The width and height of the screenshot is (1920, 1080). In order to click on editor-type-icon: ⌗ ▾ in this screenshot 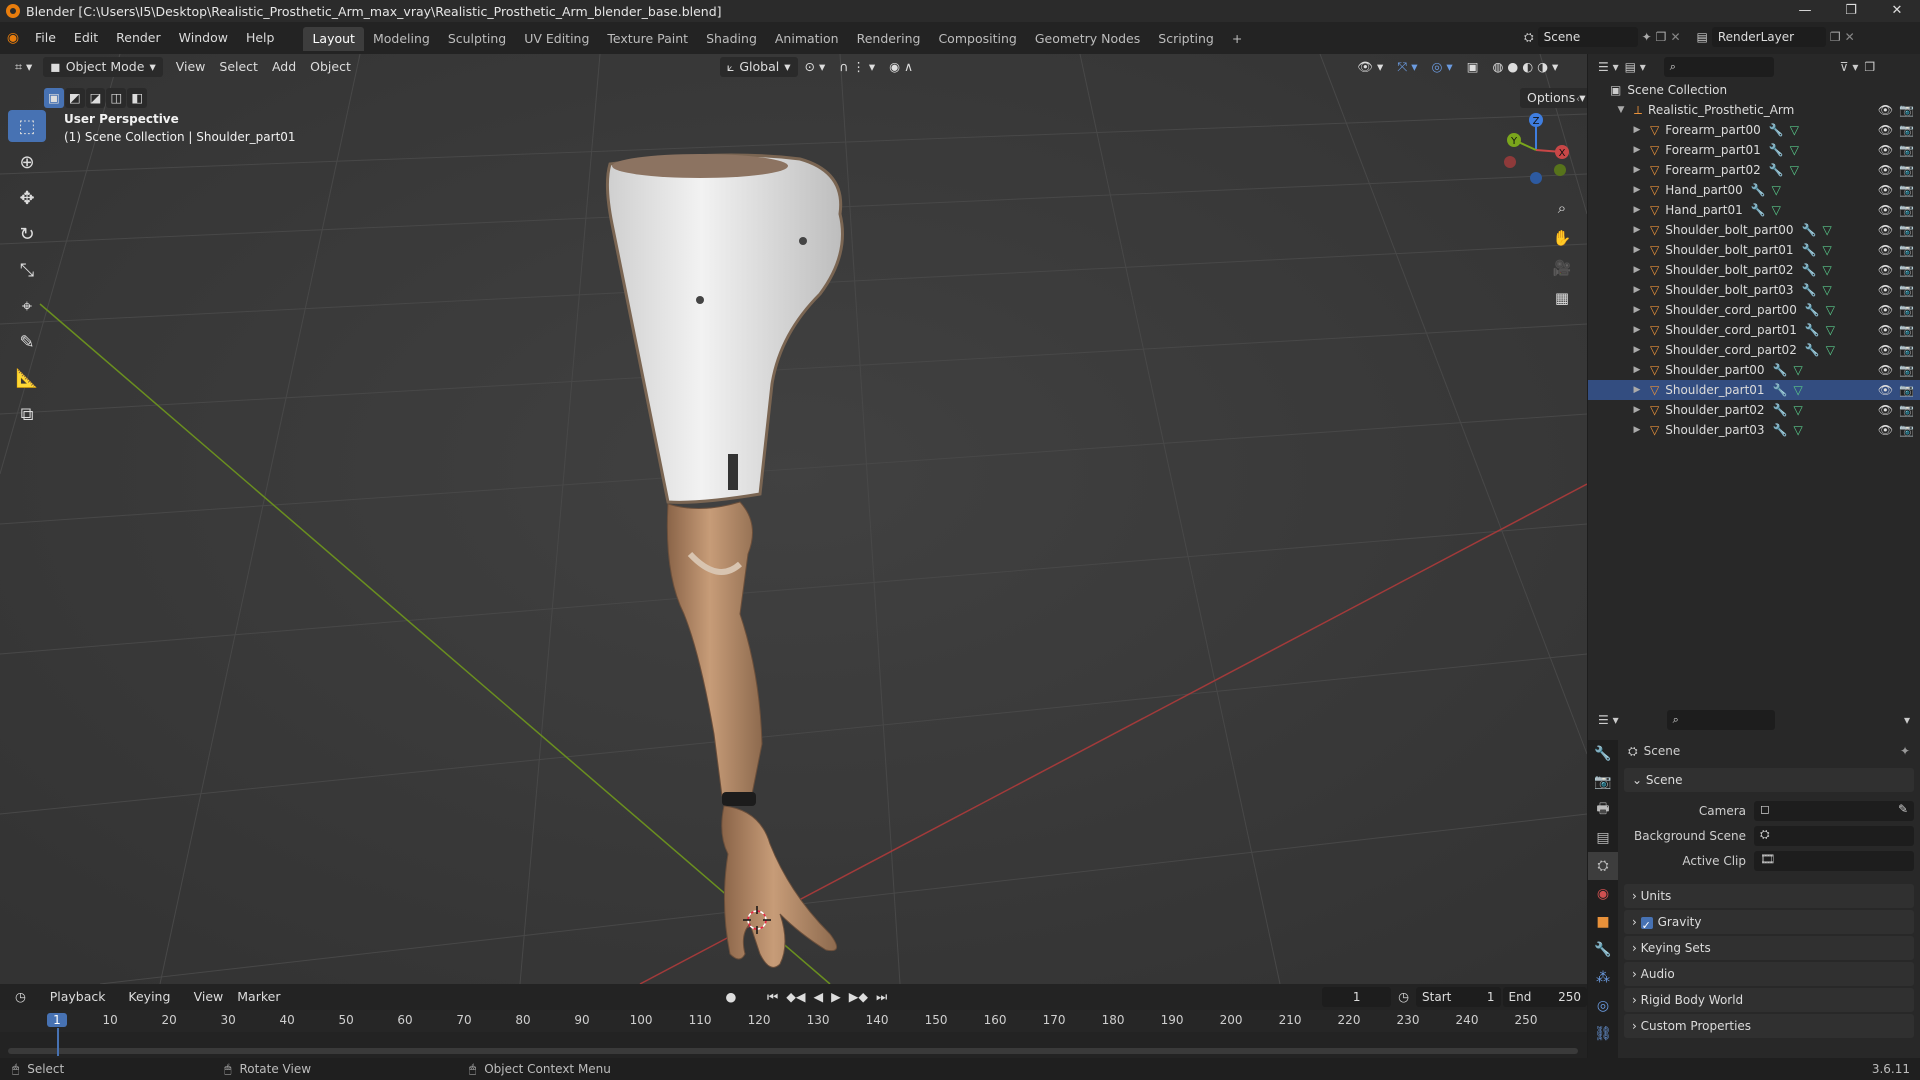, I will do `click(23, 67)`.